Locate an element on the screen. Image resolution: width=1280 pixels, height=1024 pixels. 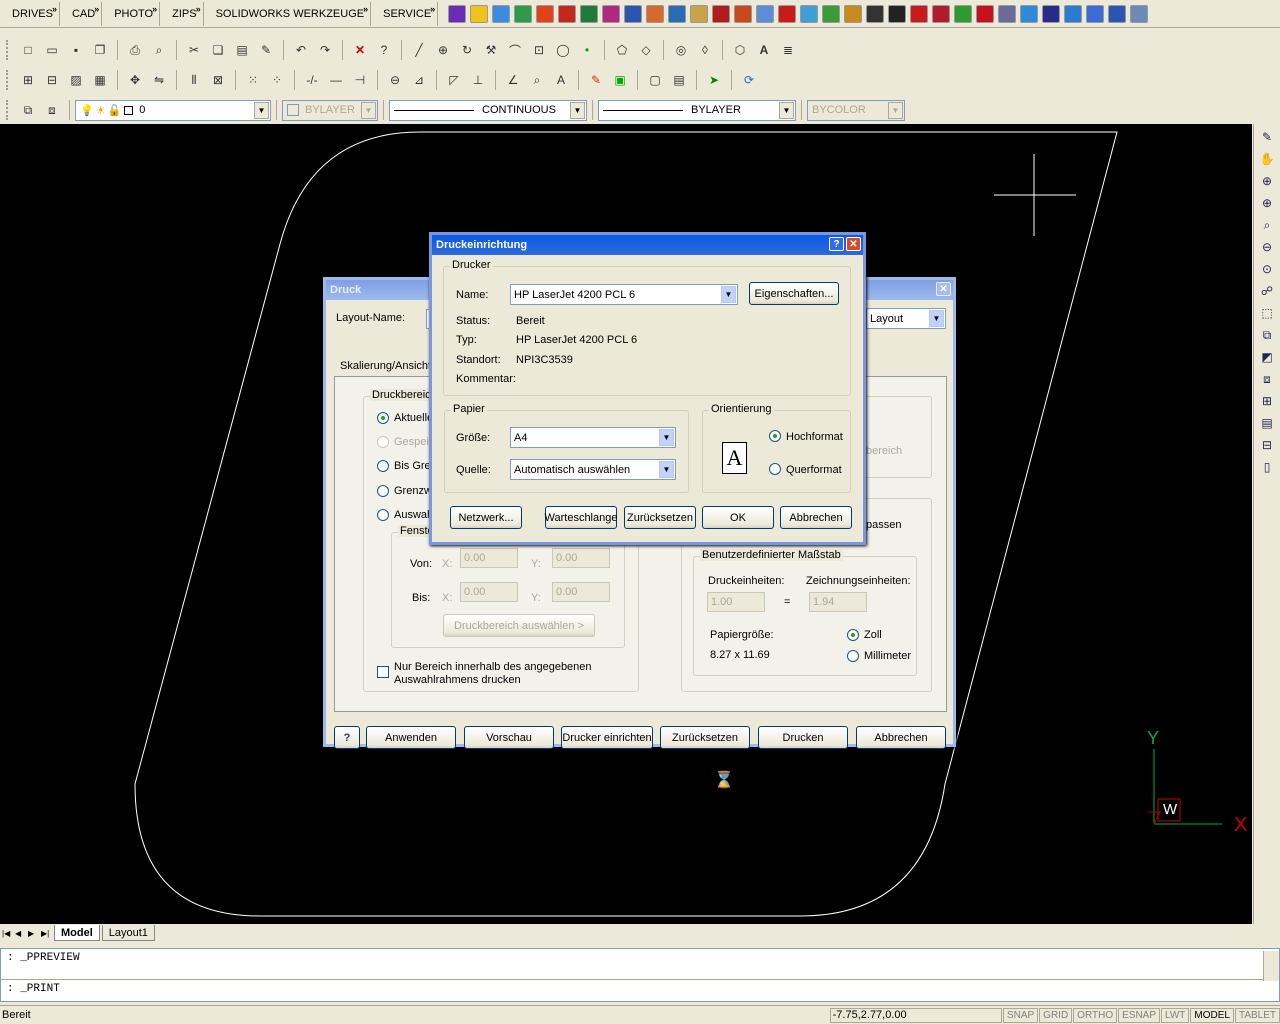
polygon-icon: ⬠ is located at coordinates (622, 50).